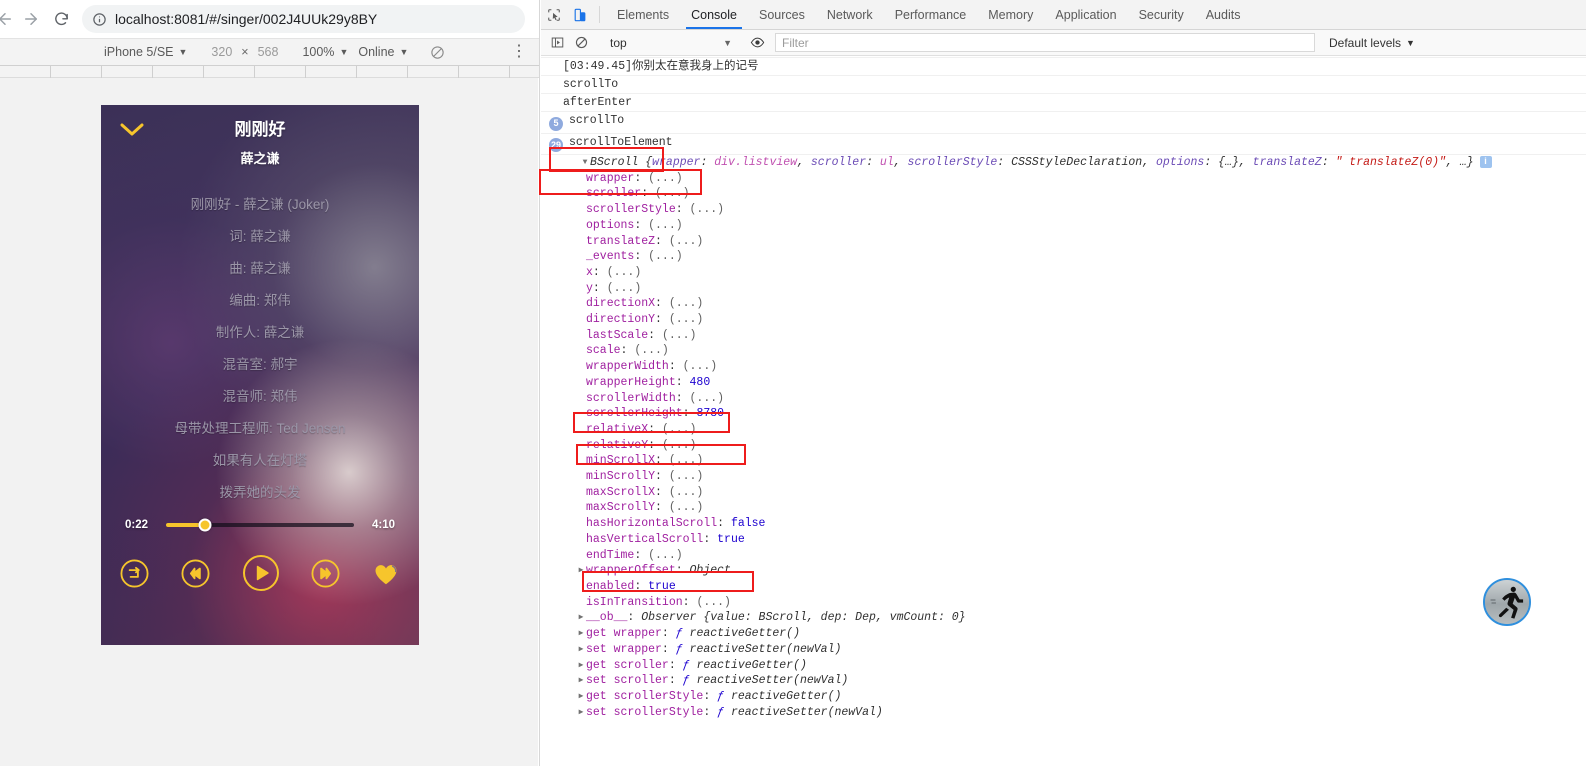 This screenshot has width=1586, height=766. I want to click on object-accessor-row: ▶ set scroller: ƒ reactiveSetter(newVal), so click(1074, 681).